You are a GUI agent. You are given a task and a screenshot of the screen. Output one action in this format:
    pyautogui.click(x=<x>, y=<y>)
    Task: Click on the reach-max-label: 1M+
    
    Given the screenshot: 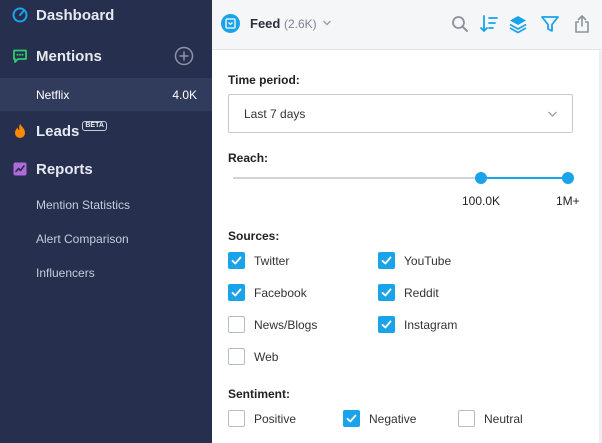 What is the action you would take?
    pyautogui.click(x=568, y=201)
    